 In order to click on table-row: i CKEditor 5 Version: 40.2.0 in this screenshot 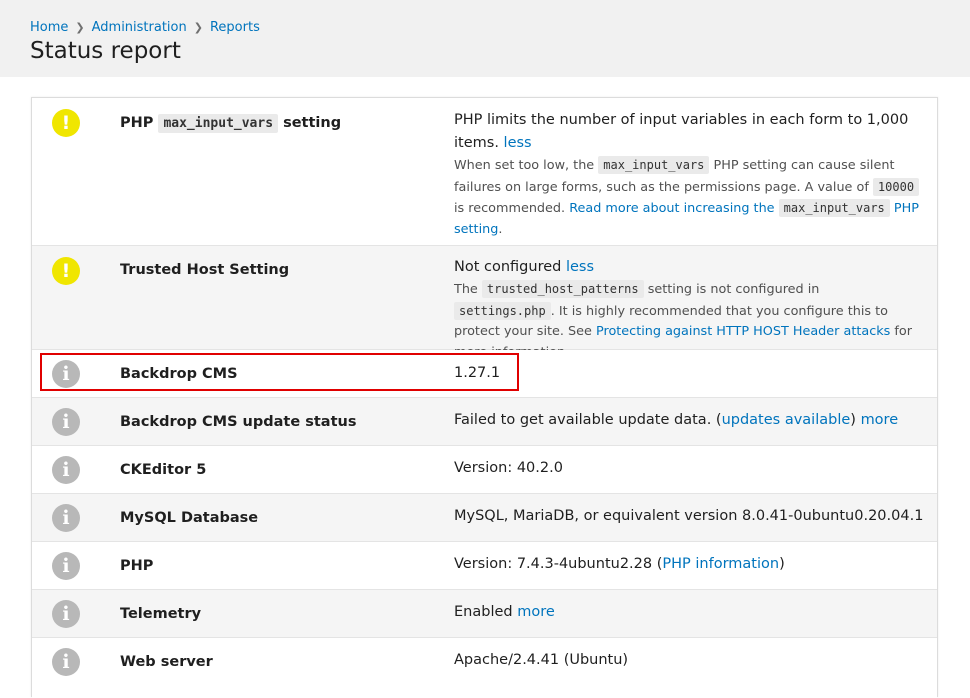, I will do `click(484, 470)`.